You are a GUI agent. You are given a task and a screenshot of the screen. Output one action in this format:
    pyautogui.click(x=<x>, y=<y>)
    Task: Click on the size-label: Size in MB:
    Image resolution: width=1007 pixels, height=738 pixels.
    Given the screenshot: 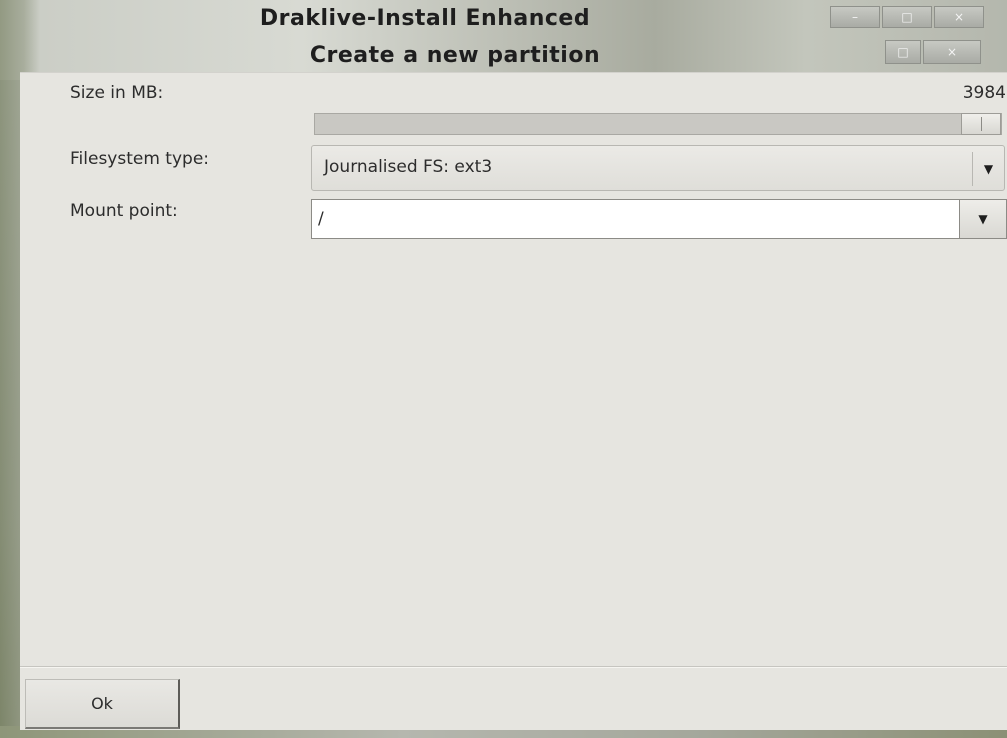 What is the action you would take?
    pyautogui.click(x=117, y=93)
    